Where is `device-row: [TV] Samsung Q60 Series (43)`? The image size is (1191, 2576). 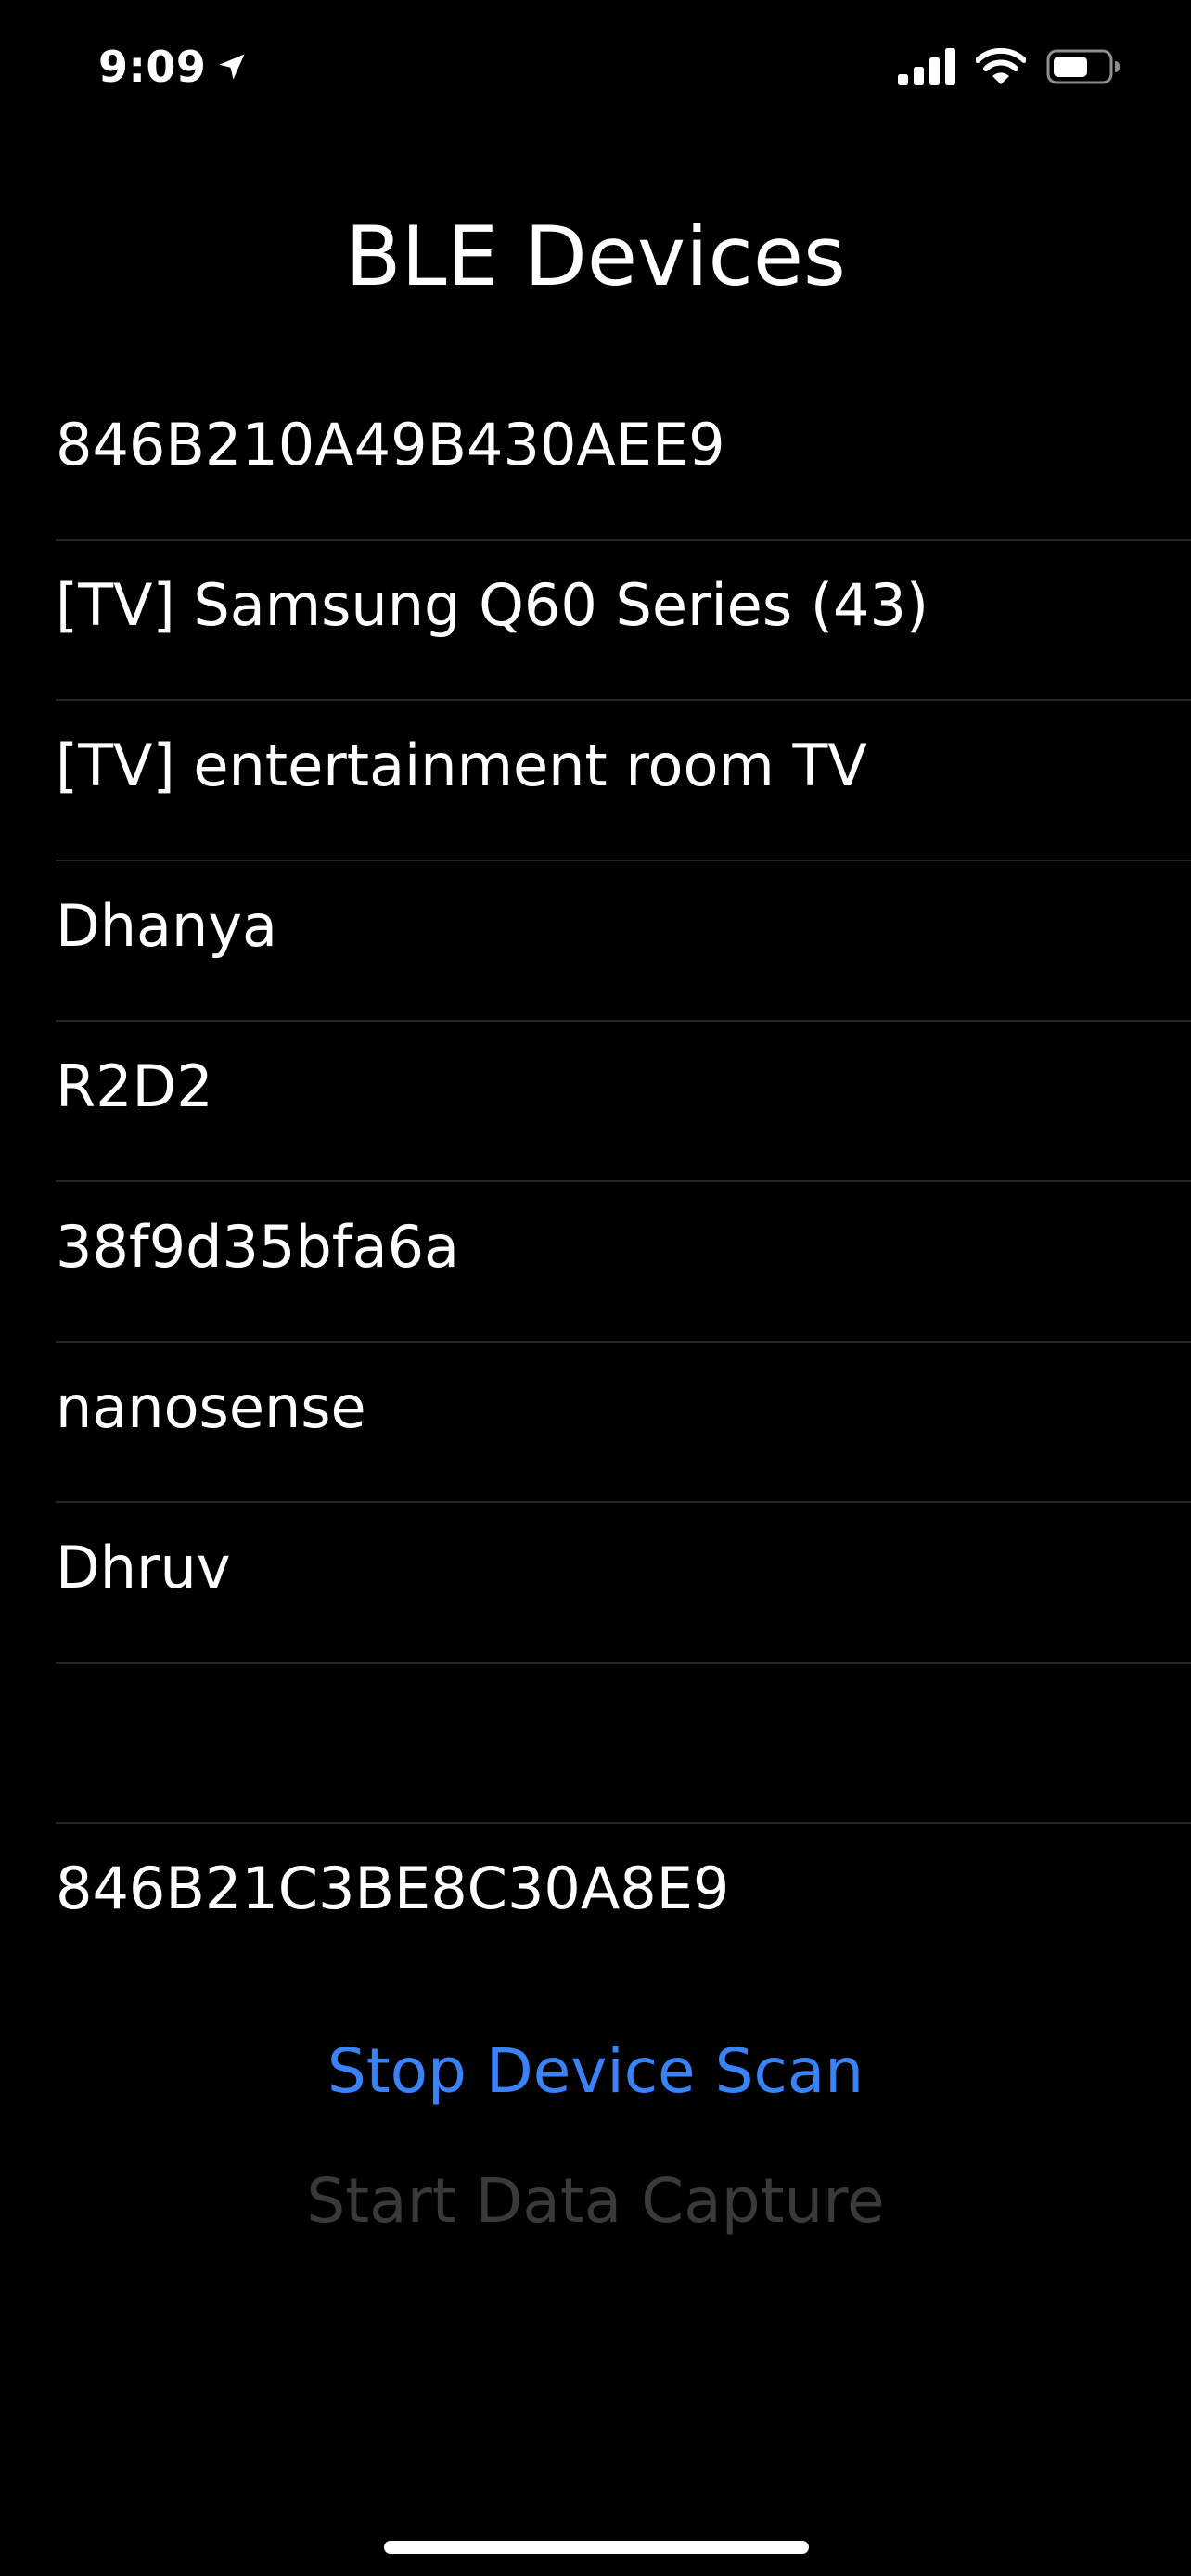
device-row: [TV] Samsung Q60 Series (43) is located at coordinates (623, 621).